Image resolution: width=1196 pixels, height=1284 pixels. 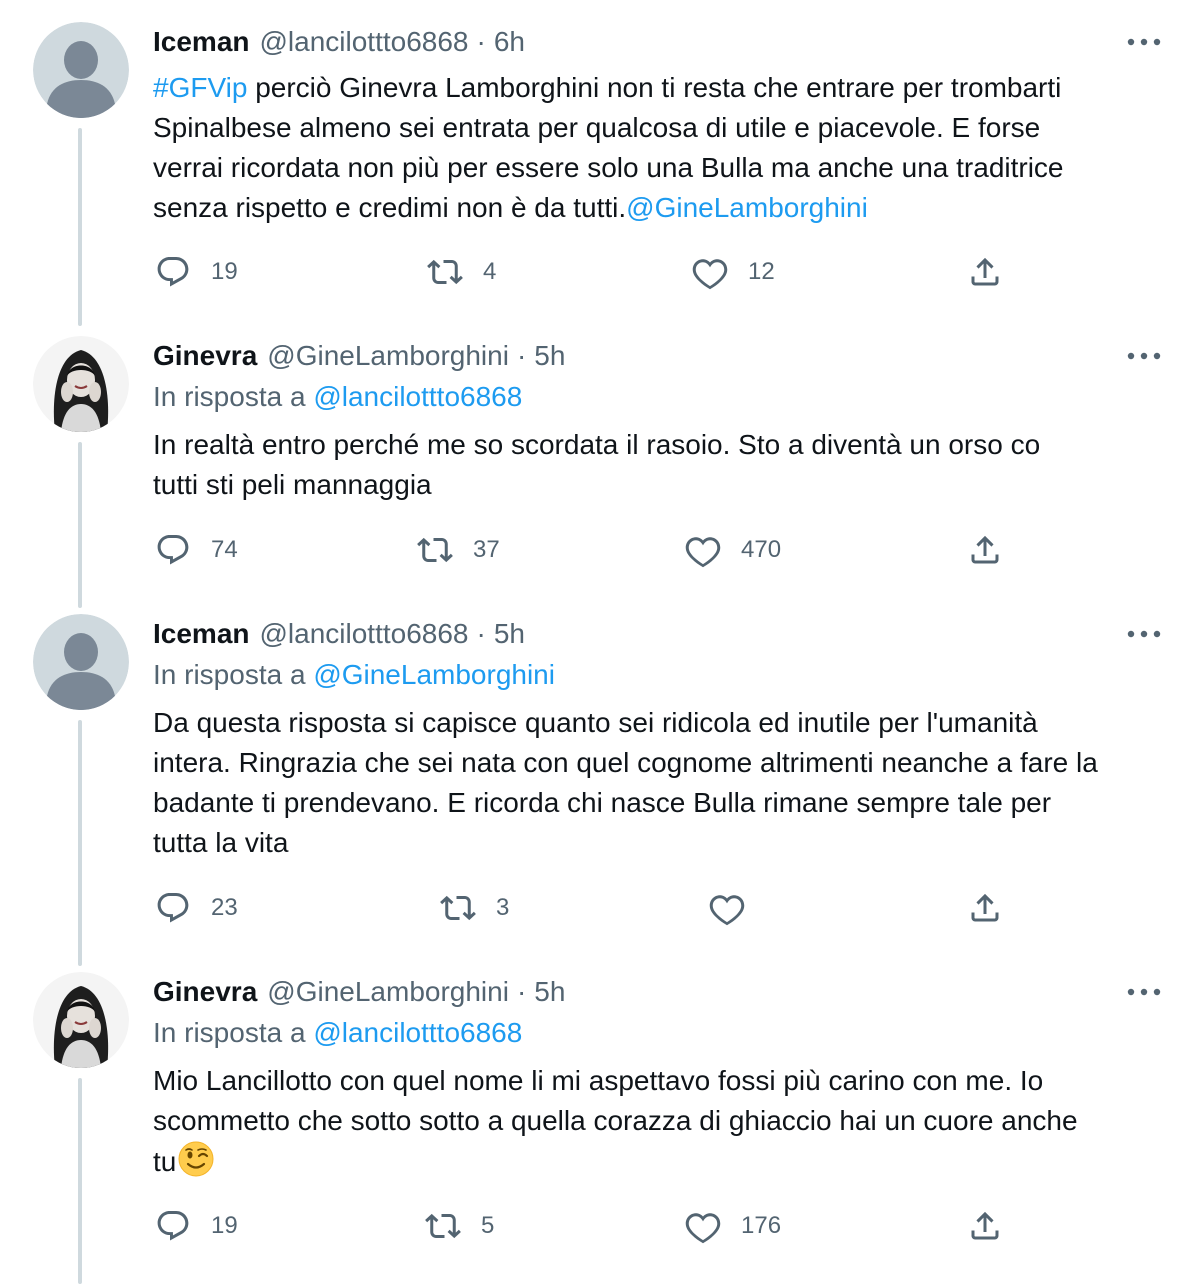 What do you see at coordinates (733, 272) in the screenshot?
I see `like-button: 12` at bounding box center [733, 272].